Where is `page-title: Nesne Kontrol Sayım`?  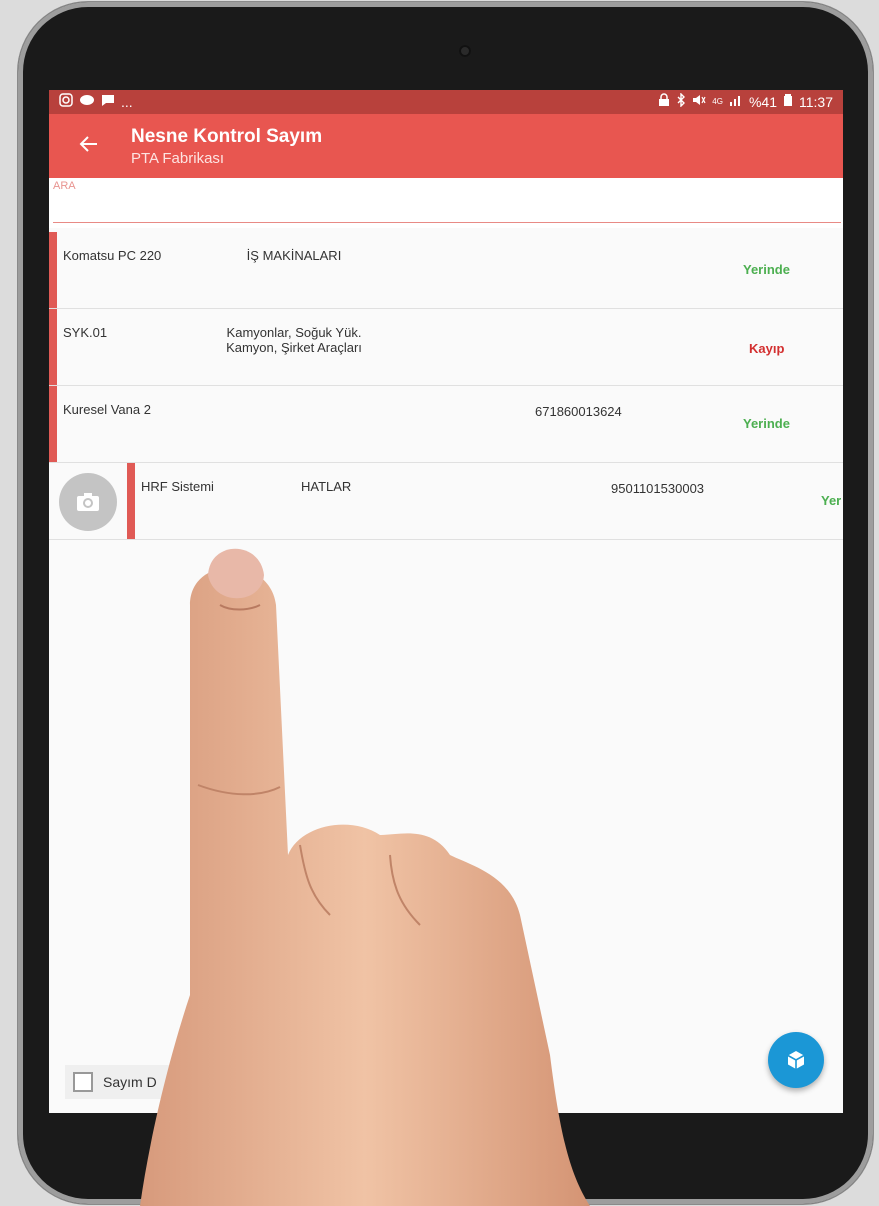
page-title: Nesne Kontrol Sayım is located at coordinates (227, 136).